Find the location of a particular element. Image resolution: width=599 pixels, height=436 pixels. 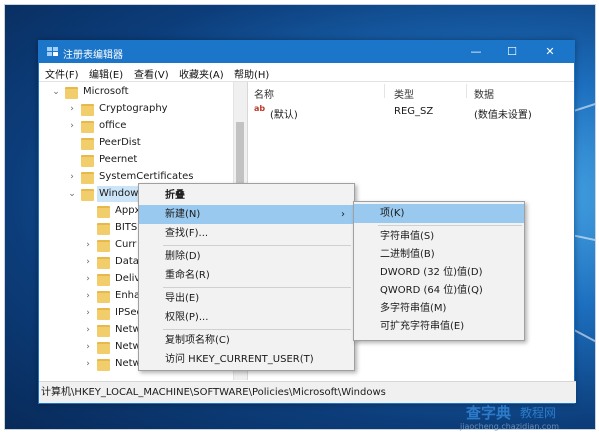

tree-node-label: Data is located at coordinates (127, 261).